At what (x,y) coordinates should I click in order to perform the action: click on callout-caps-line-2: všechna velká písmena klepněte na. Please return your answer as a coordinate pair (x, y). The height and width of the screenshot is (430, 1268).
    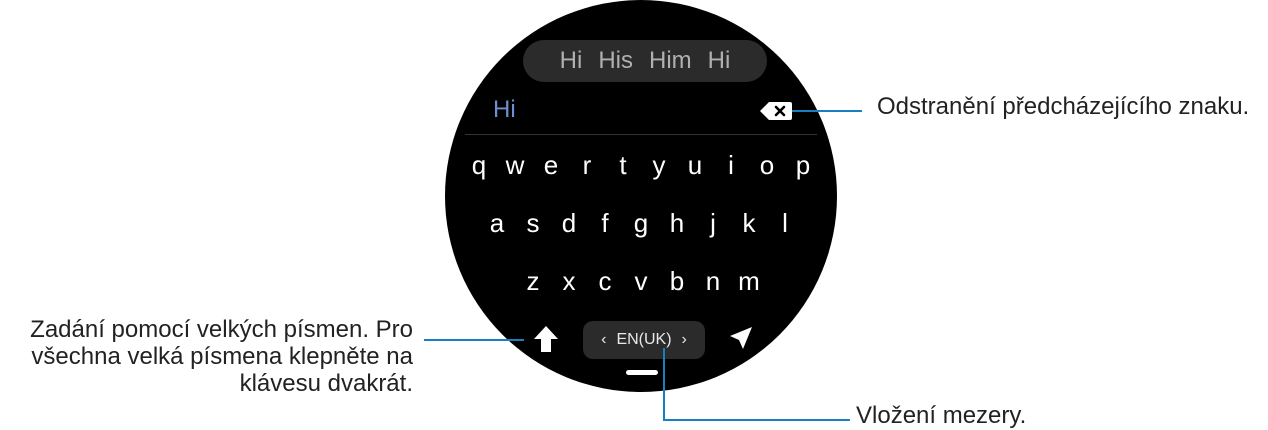
    Looking at the image, I should click on (222, 356).